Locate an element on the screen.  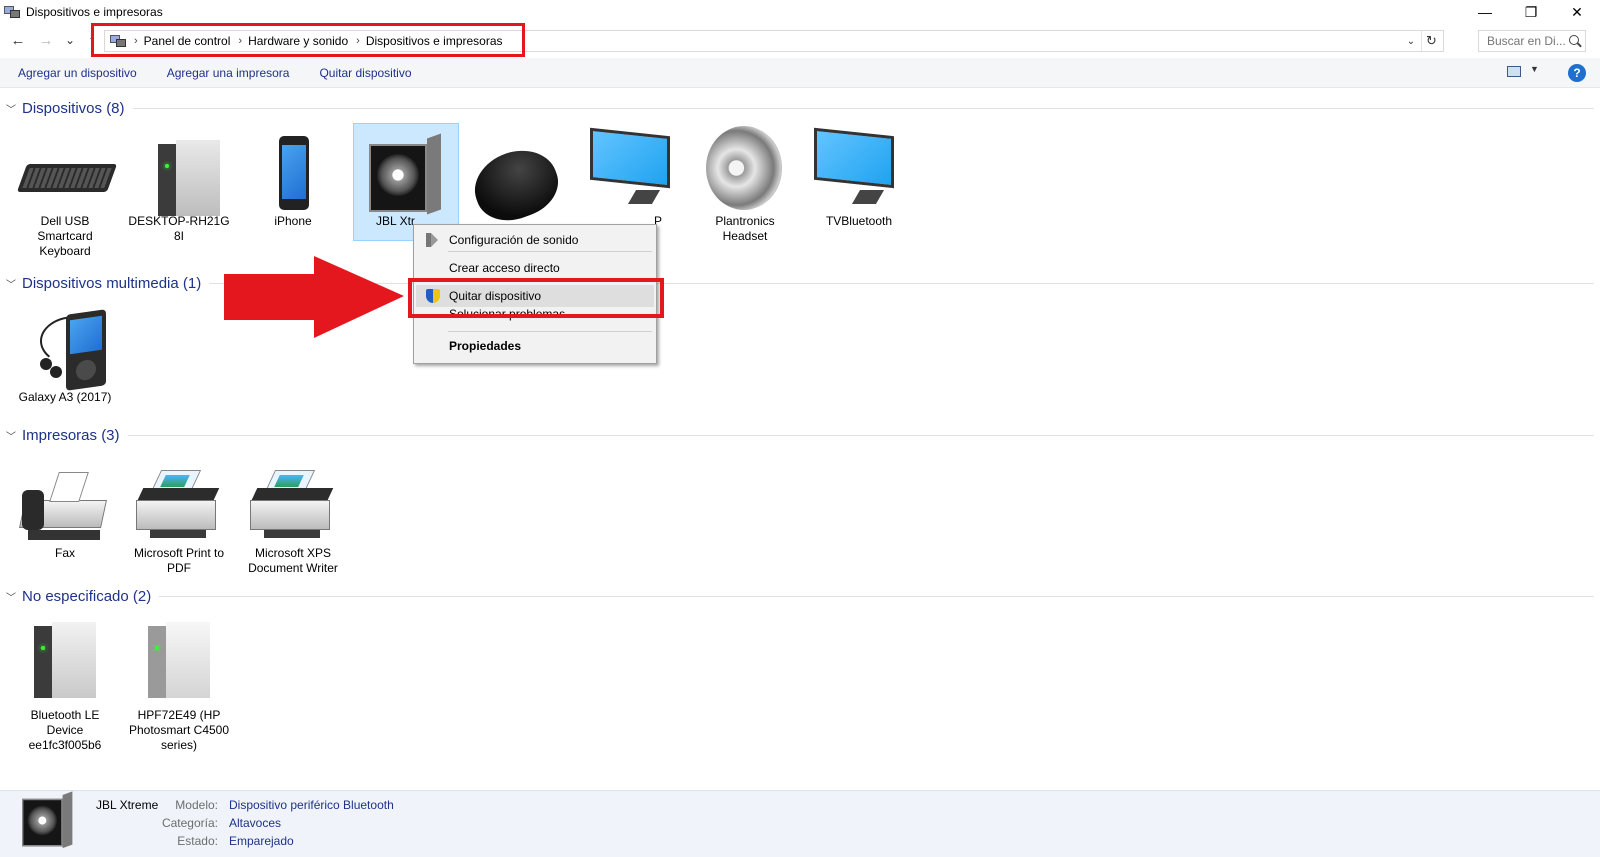
mouse-icon is located at coordinates (516, 185).